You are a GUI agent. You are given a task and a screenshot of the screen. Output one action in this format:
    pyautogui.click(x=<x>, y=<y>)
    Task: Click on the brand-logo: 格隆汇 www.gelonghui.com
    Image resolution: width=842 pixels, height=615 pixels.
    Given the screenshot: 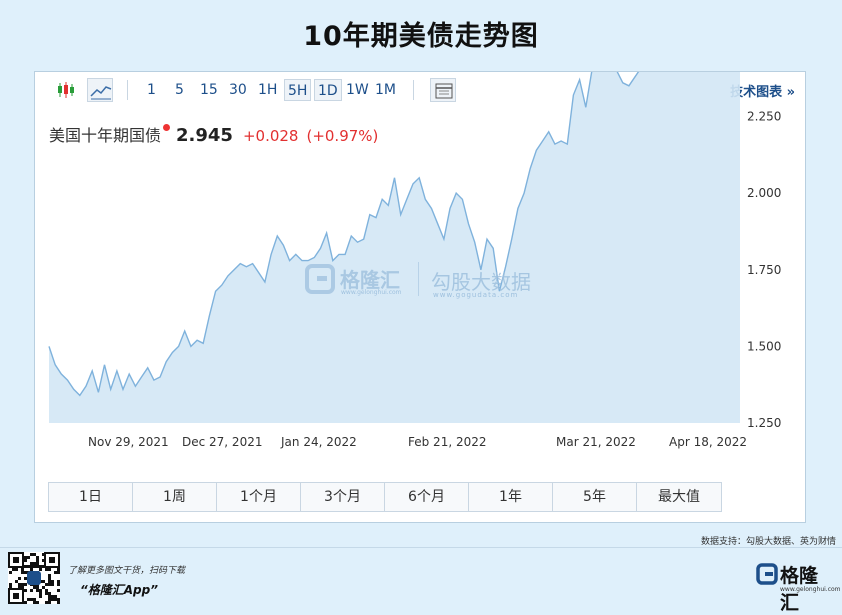 What is the action you would take?
    pyautogui.click(x=798, y=587)
    